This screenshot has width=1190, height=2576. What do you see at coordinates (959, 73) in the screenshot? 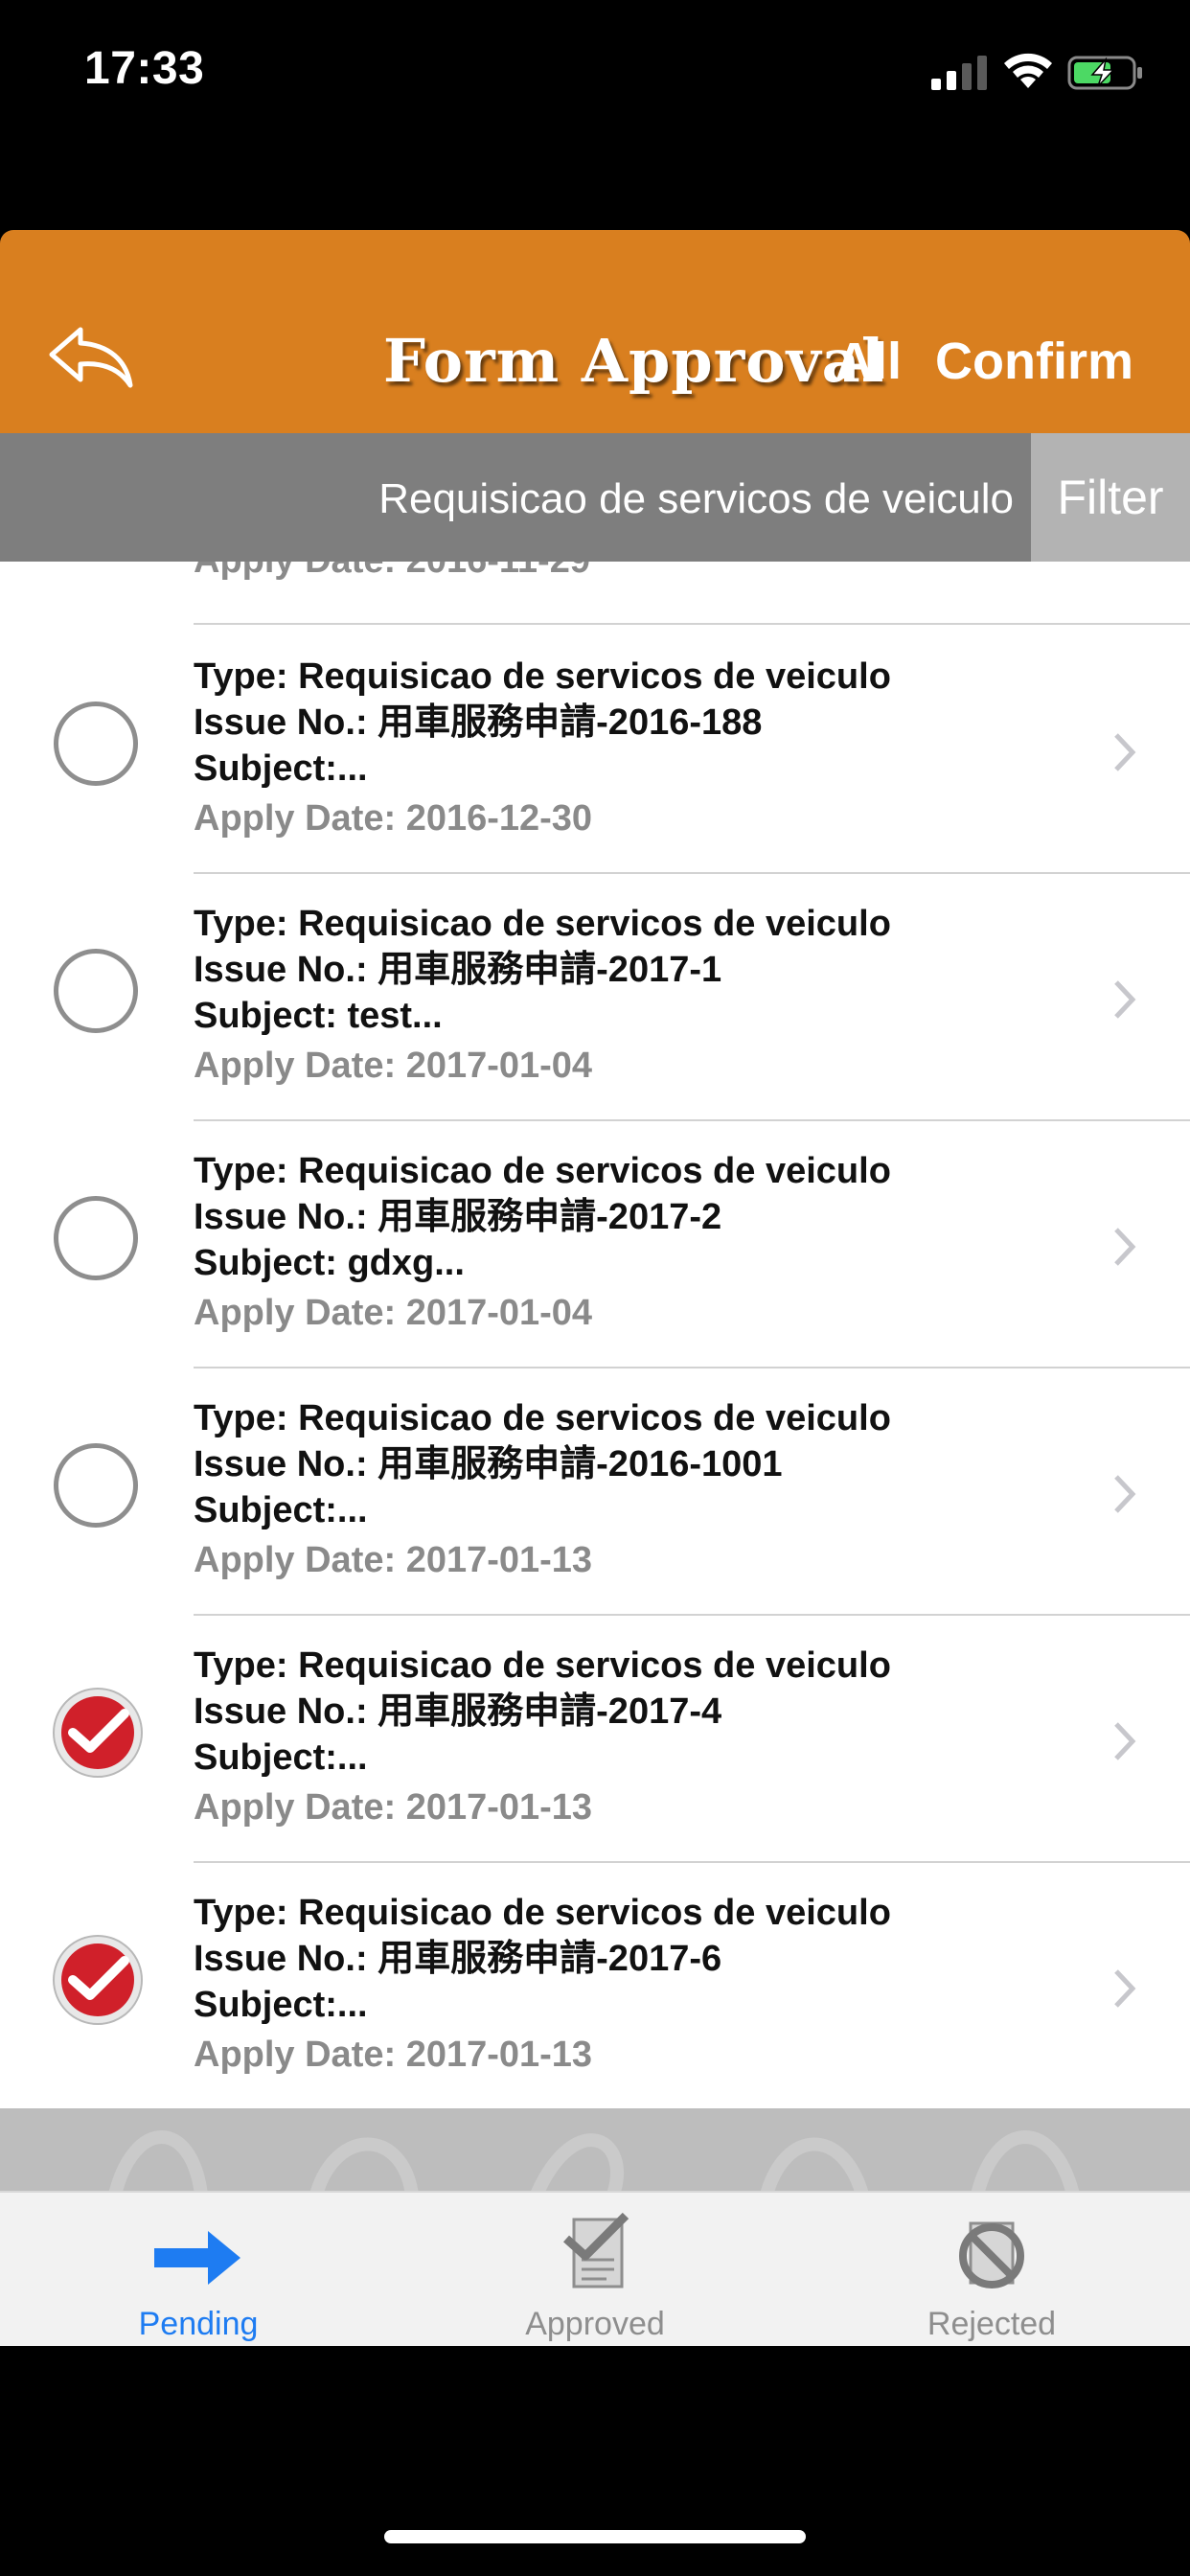
I see `cellular-signal-icon` at bounding box center [959, 73].